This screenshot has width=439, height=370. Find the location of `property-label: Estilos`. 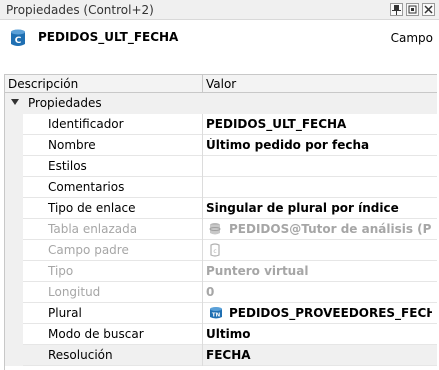

property-label: Estilos is located at coordinates (67, 166).